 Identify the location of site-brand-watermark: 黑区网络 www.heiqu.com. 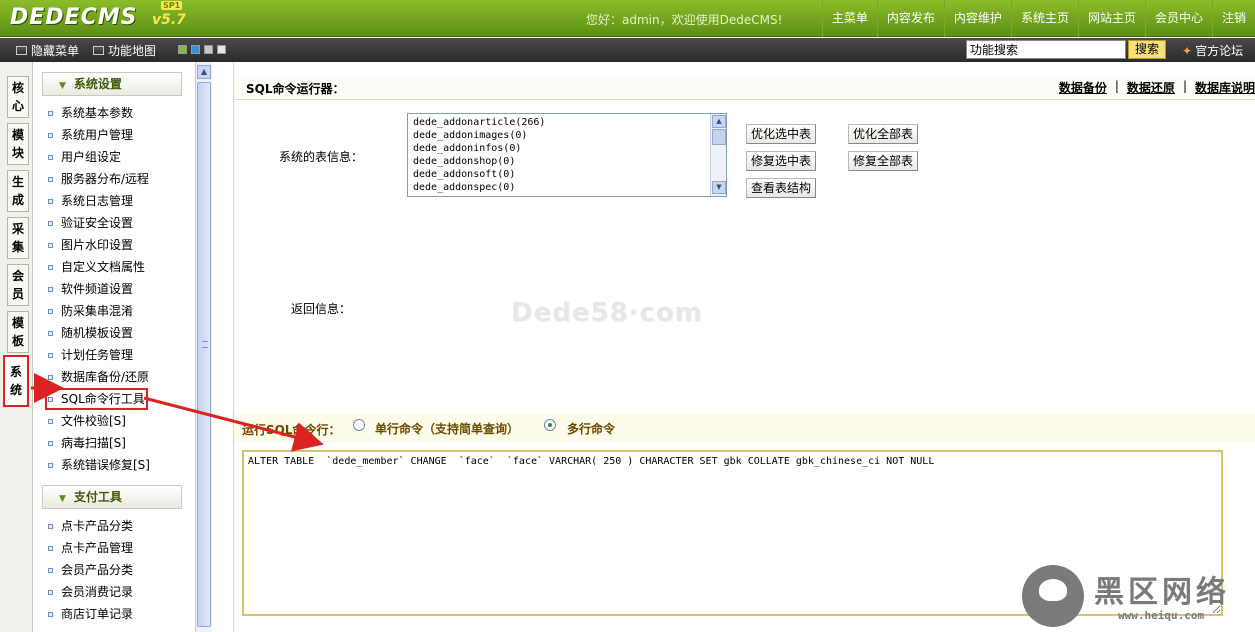
(1138, 598).